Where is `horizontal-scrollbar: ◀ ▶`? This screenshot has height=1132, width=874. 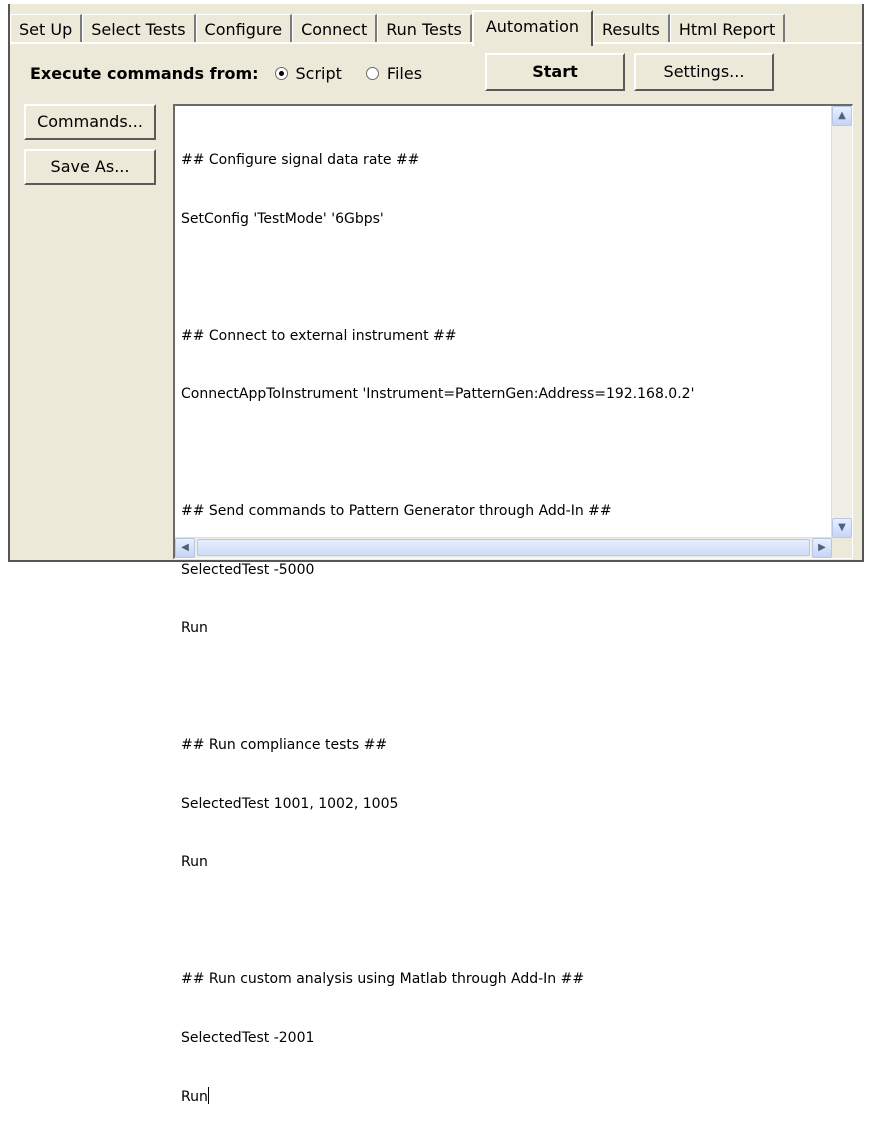 horizontal-scrollbar: ◀ ▶ is located at coordinates (503, 547).